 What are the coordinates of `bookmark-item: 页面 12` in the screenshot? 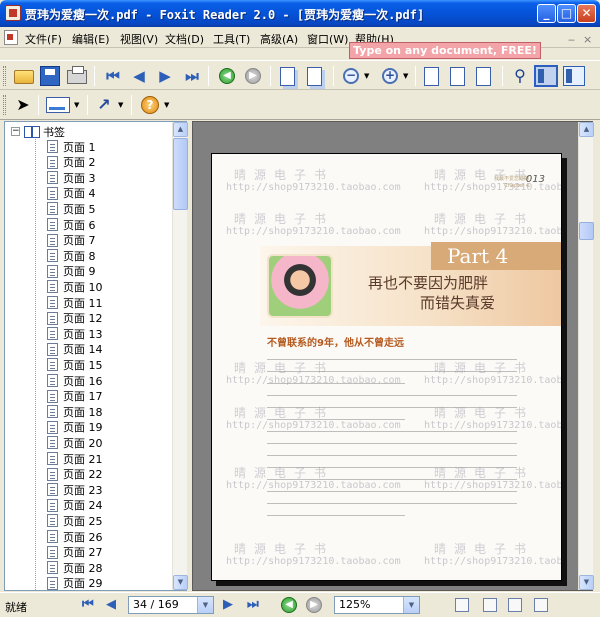 It's located at (75, 318).